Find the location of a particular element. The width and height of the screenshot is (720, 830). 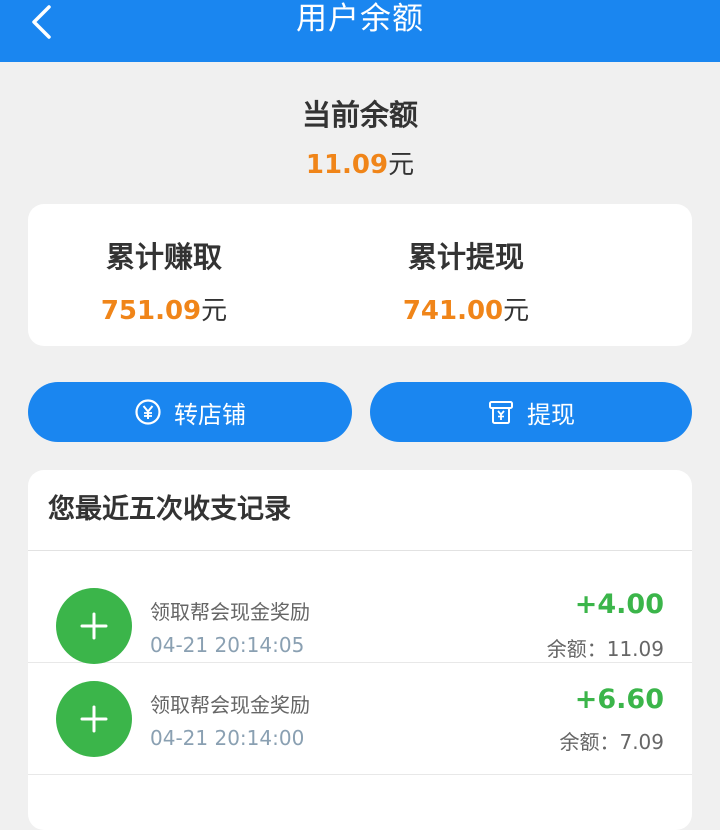

records-title: 您最近五次收支记录 is located at coordinates (360, 510).